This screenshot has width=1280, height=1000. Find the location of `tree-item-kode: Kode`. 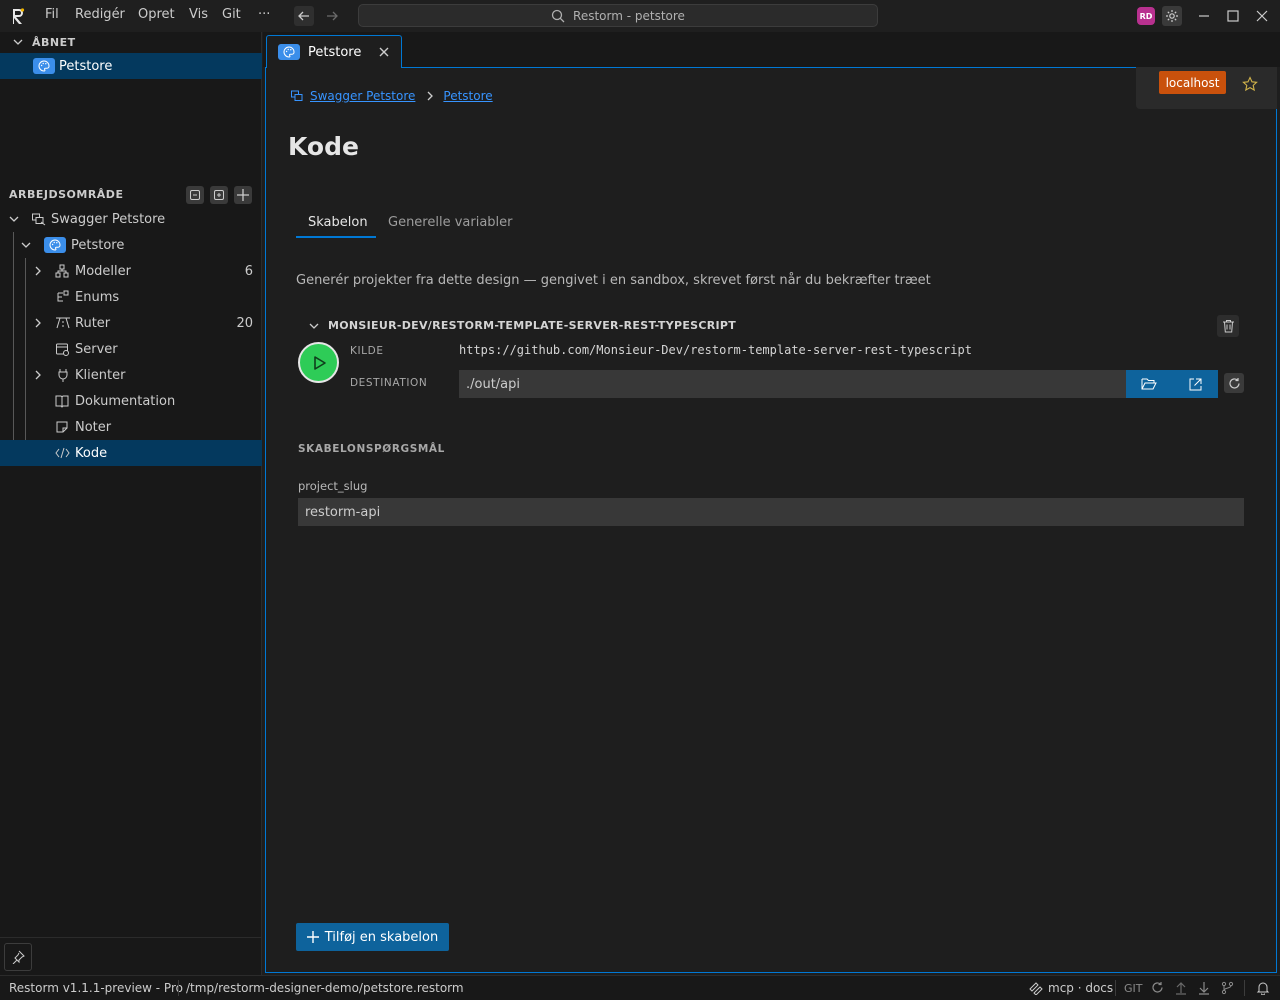

tree-item-kode: Kode is located at coordinates (131, 453).